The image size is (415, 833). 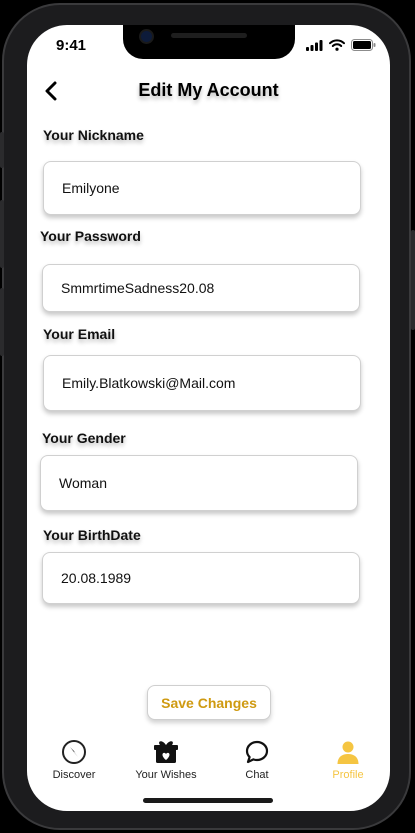 What do you see at coordinates (257, 752) in the screenshot?
I see `chat-bubble-icon` at bounding box center [257, 752].